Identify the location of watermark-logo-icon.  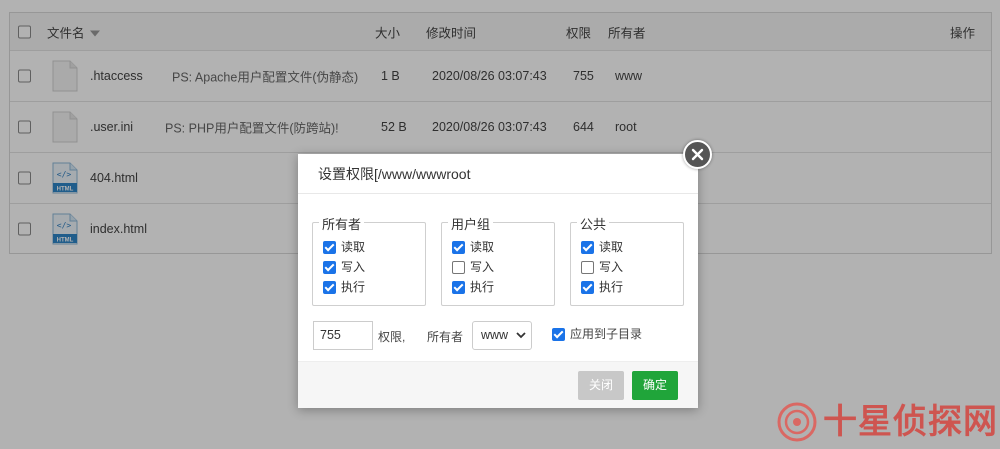
(797, 422).